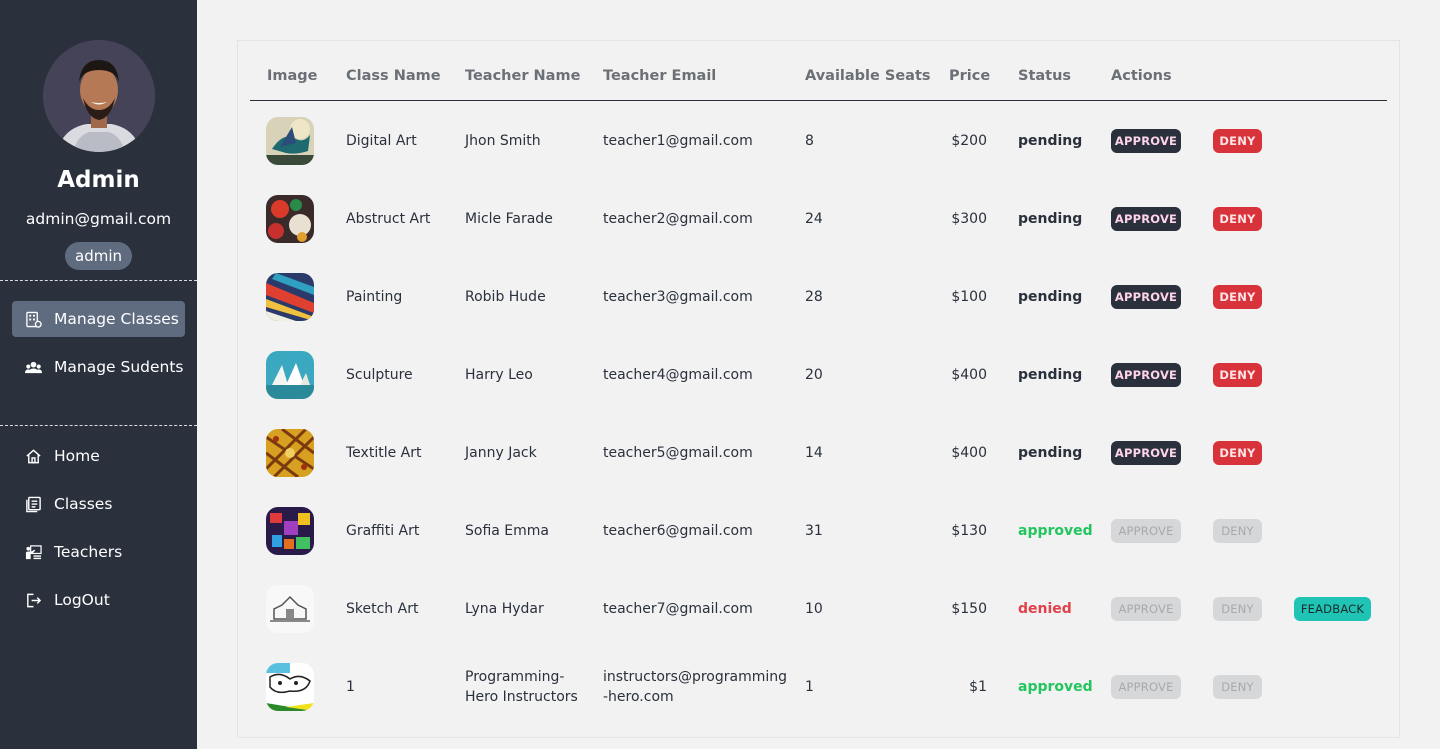 This screenshot has height=749, width=1440. I want to click on class-name: 1, so click(350, 687).